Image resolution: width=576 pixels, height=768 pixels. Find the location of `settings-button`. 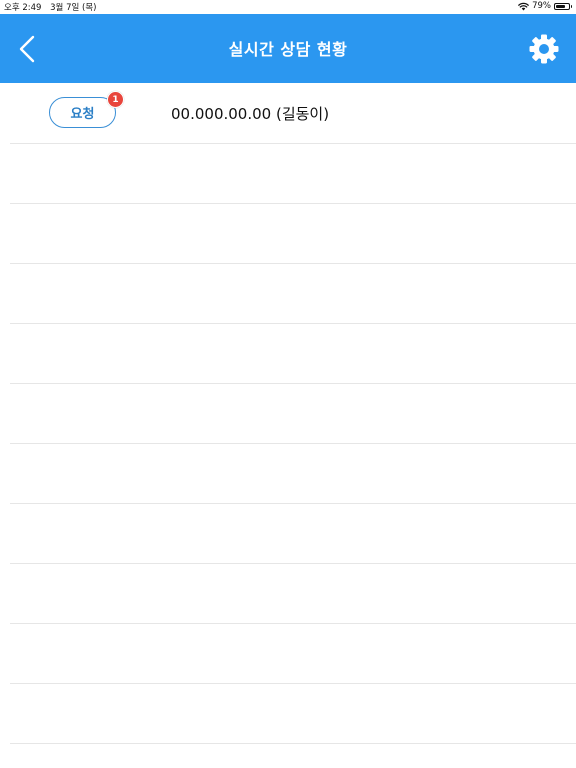

settings-button is located at coordinates (544, 49).